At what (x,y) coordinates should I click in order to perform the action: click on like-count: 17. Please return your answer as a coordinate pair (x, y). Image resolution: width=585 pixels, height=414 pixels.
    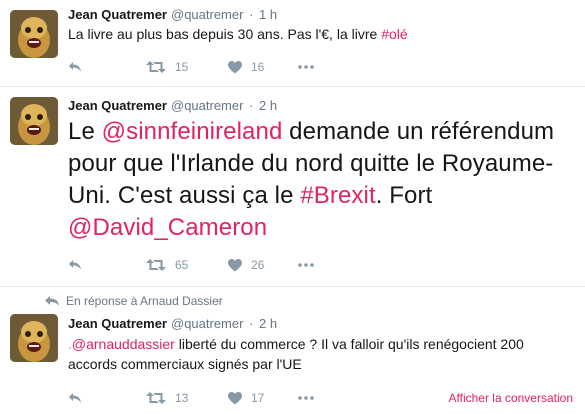
    Looking at the image, I should click on (258, 398).